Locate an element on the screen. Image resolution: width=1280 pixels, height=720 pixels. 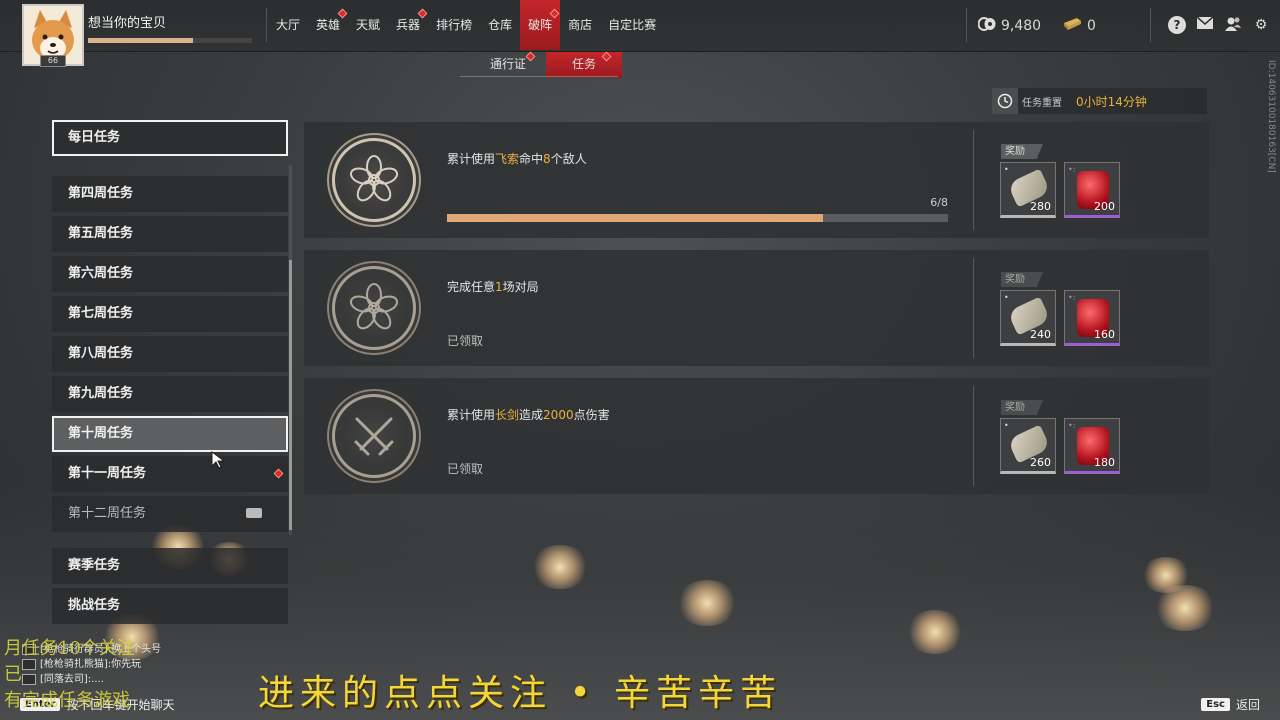
subtab: 任务 is located at coordinates (584, 64).